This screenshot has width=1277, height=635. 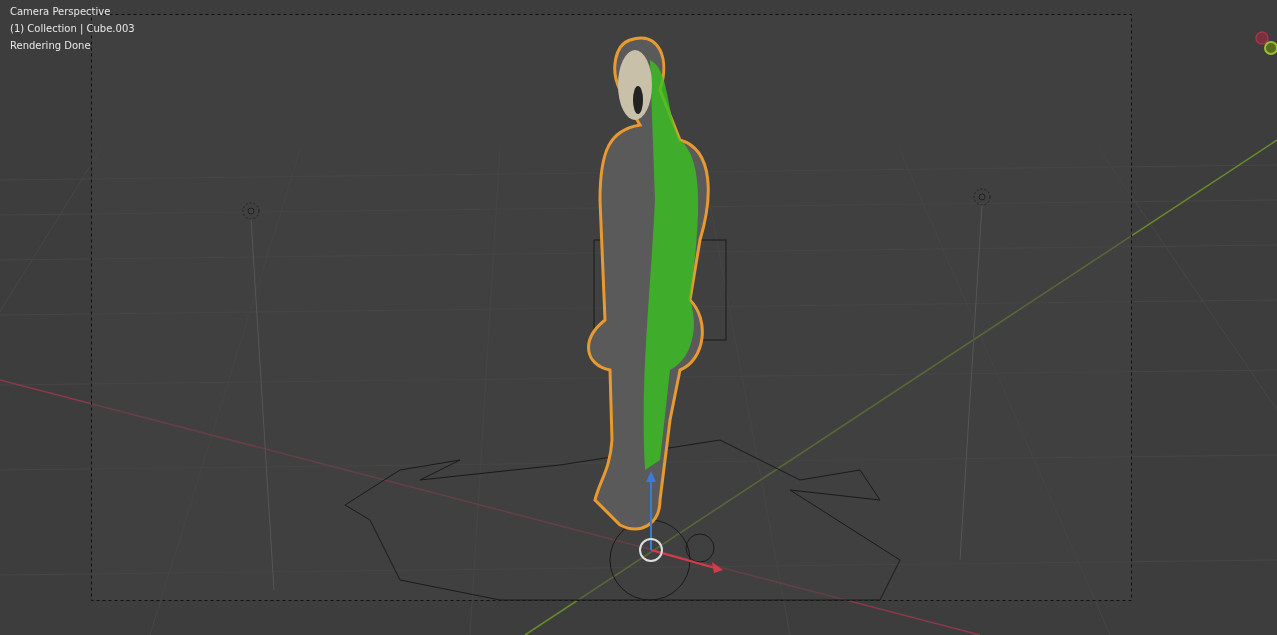 What do you see at coordinates (51, 46) in the screenshot?
I see `viewport-info-text: Rendering Done` at bounding box center [51, 46].